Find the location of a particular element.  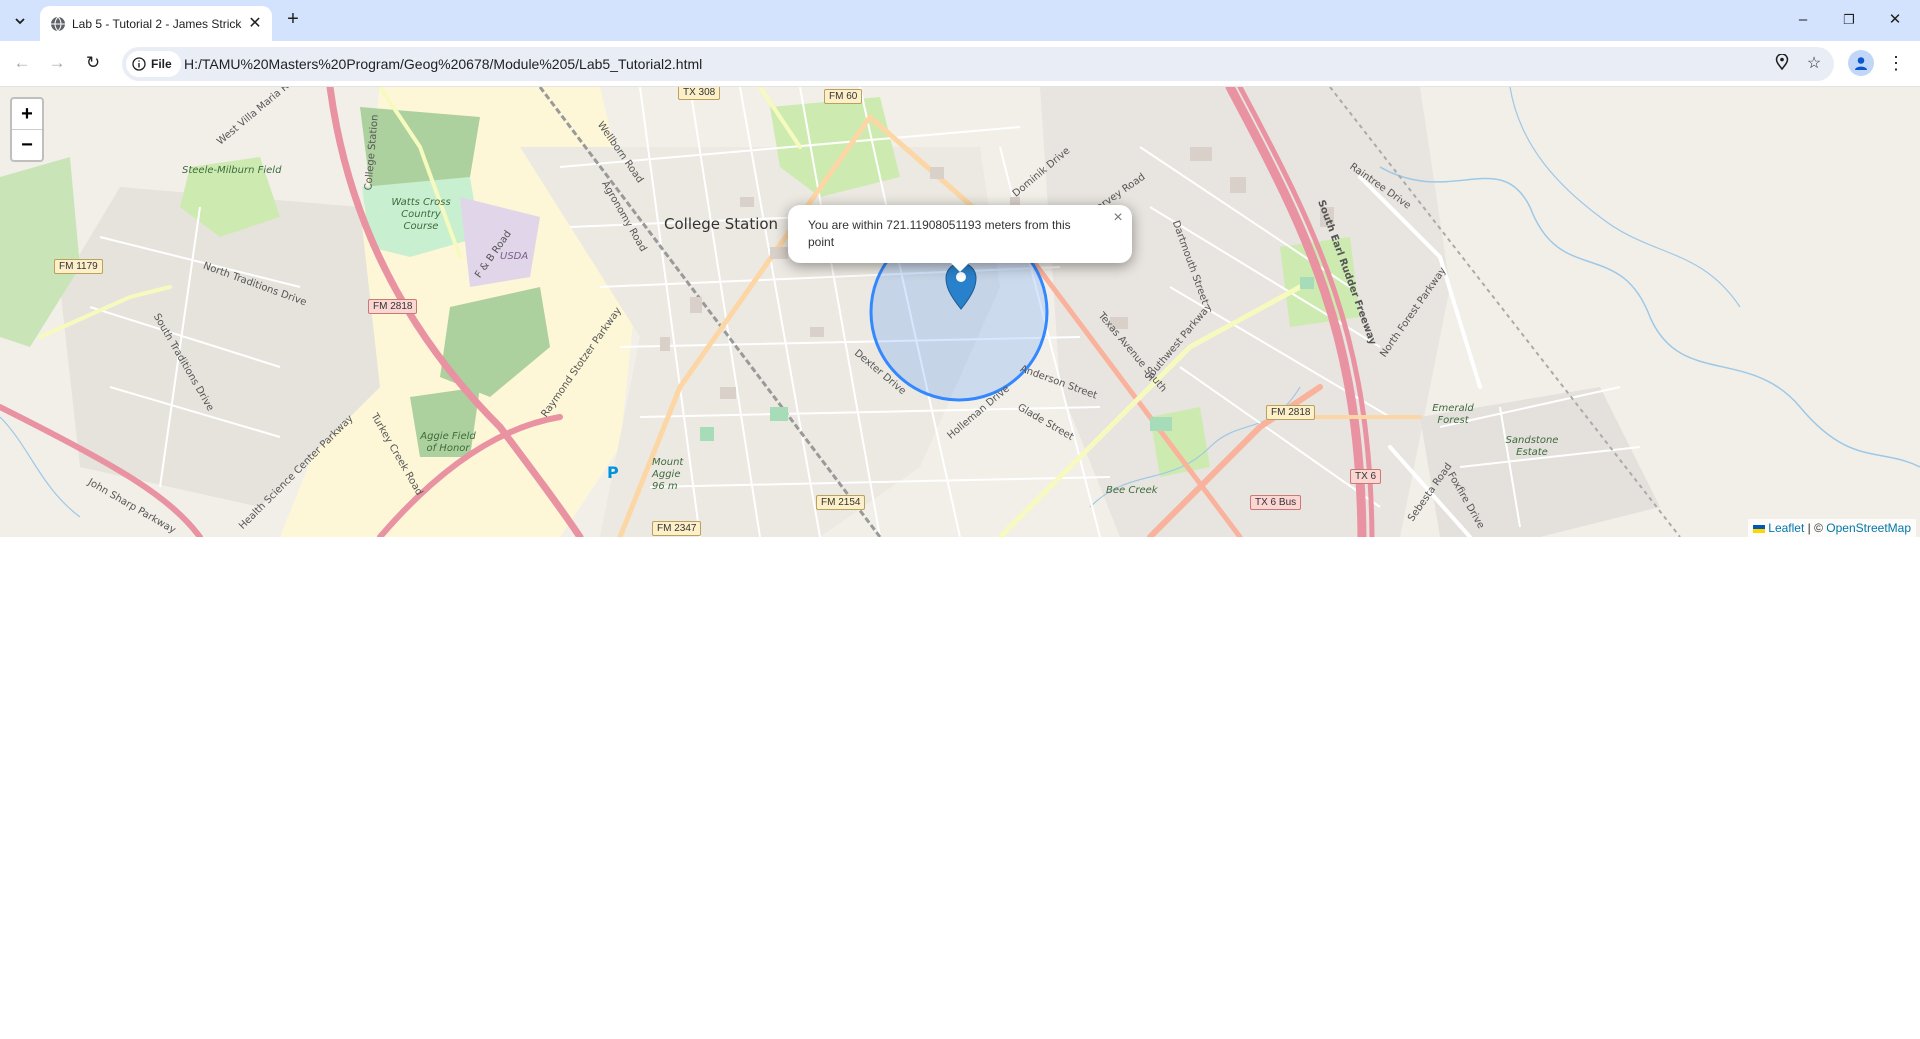

ukraine-flag-icon is located at coordinates (1759, 528).